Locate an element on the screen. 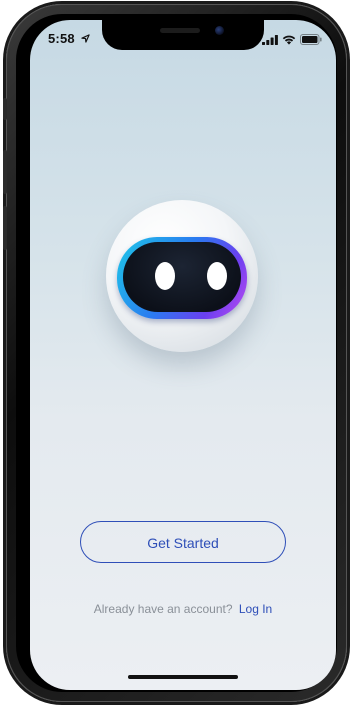 Image resolution: width=354 pixels, height=707 pixels. cellular-signal-icon is located at coordinates (270, 41).